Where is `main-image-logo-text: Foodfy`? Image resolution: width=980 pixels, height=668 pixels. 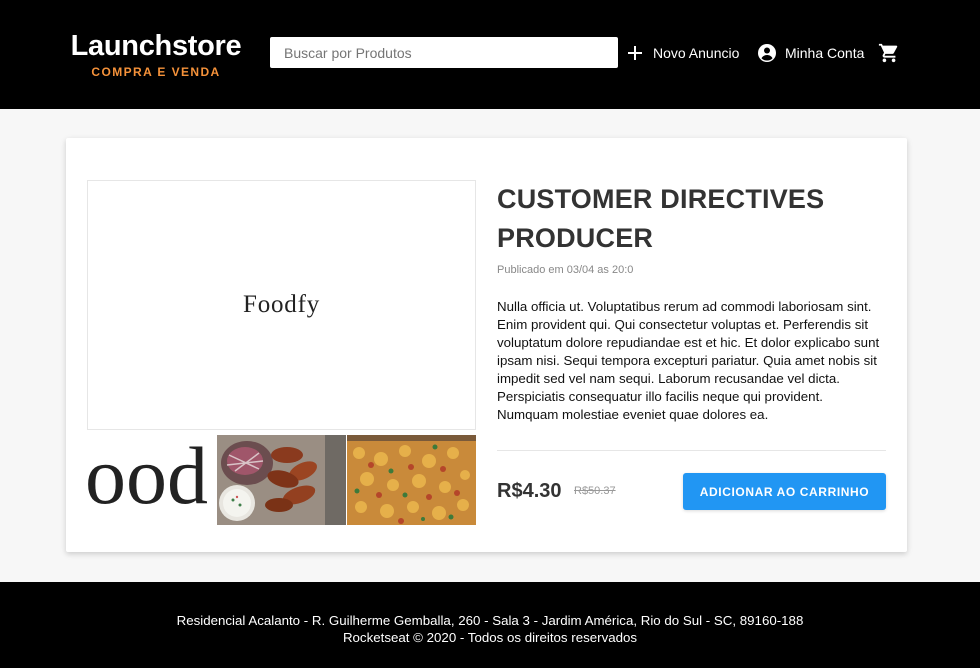 main-image-logo-text: Foodfy is located at coordinates (281, 304).